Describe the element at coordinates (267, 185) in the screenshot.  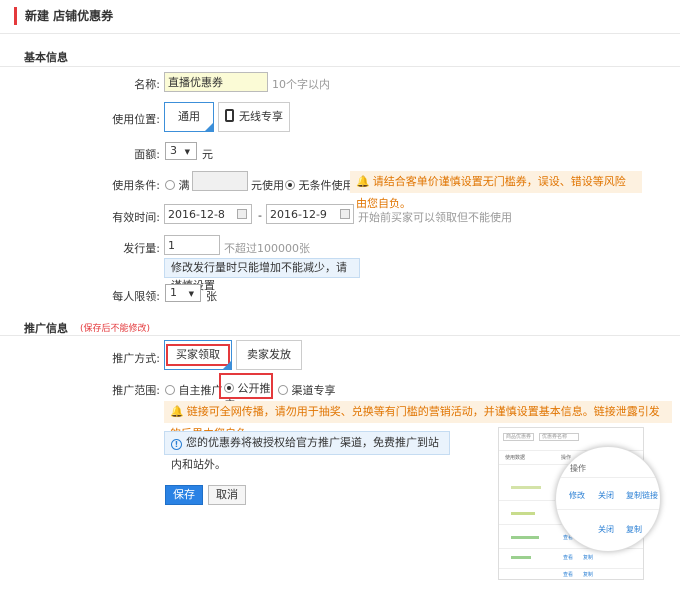
I see `condition-full-suffix: 元使用` at that location.